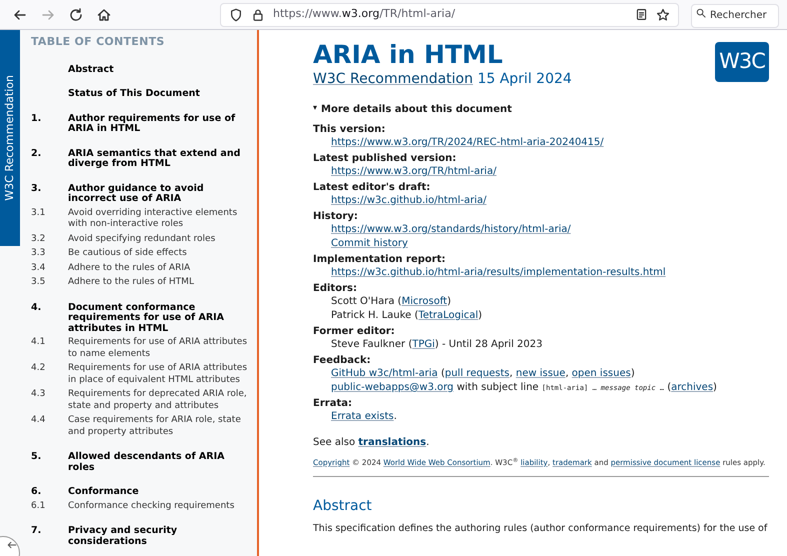 The height and width of the screenshot is (556, 787). I want to click on detail-label: Editors:, so click(335, 288).